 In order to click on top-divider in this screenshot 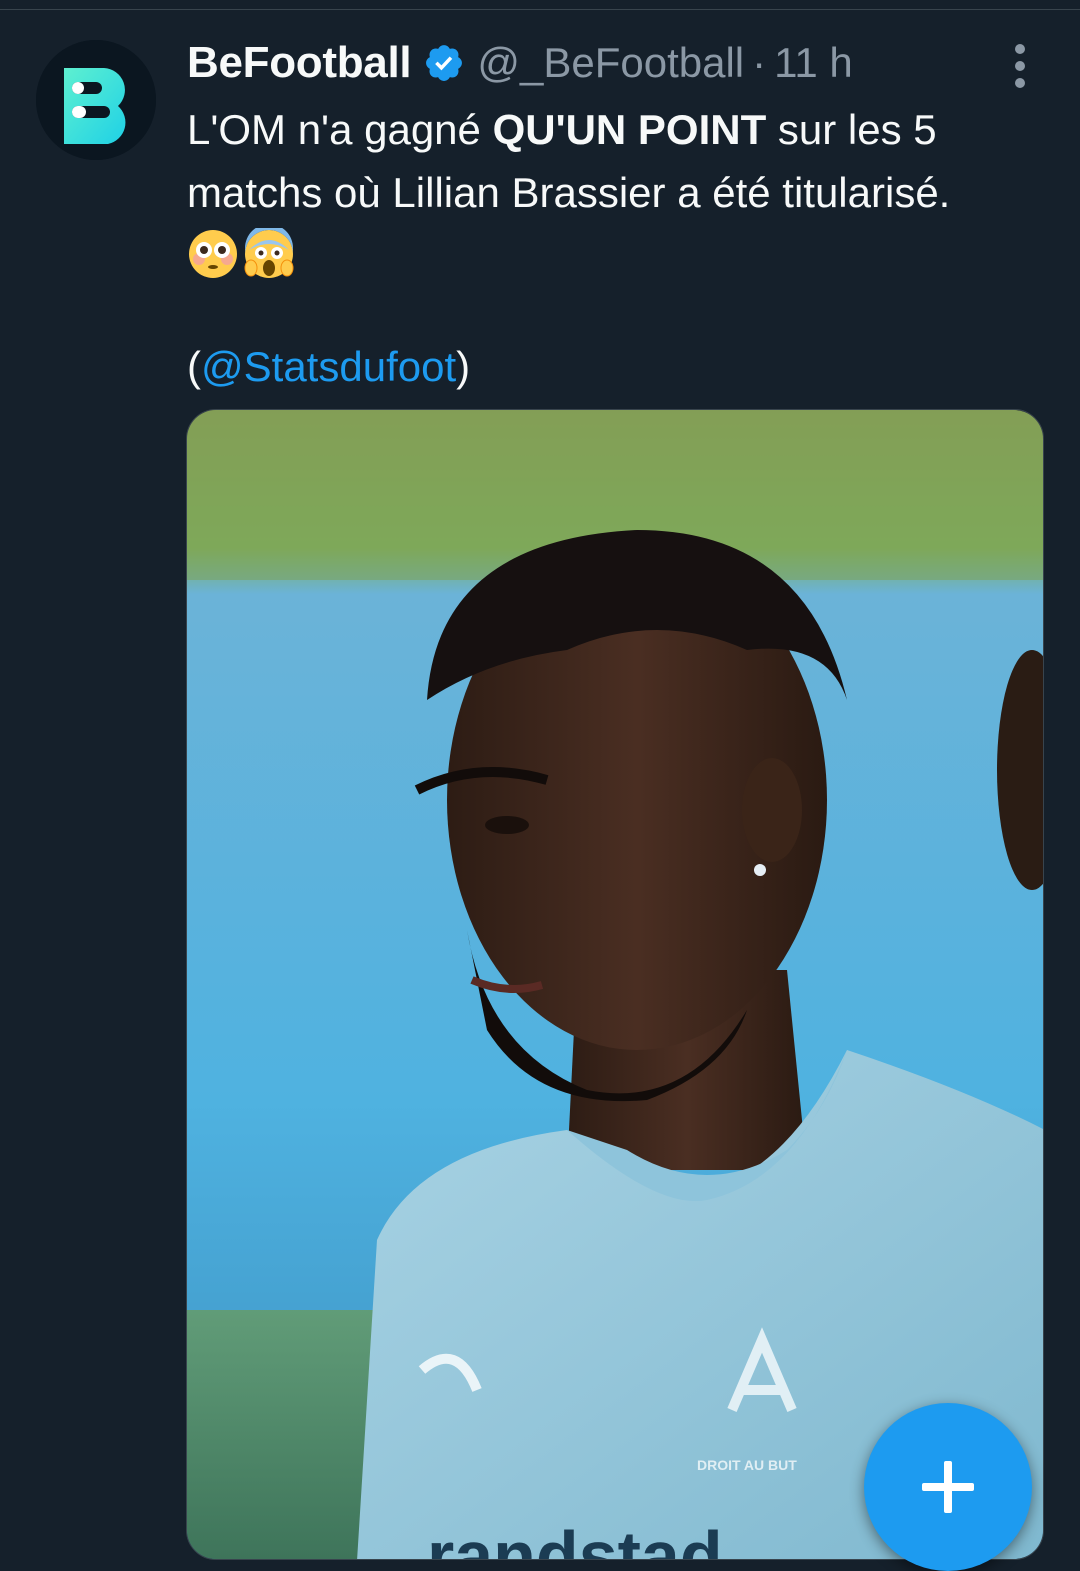, I will do `click(540, 5)`.